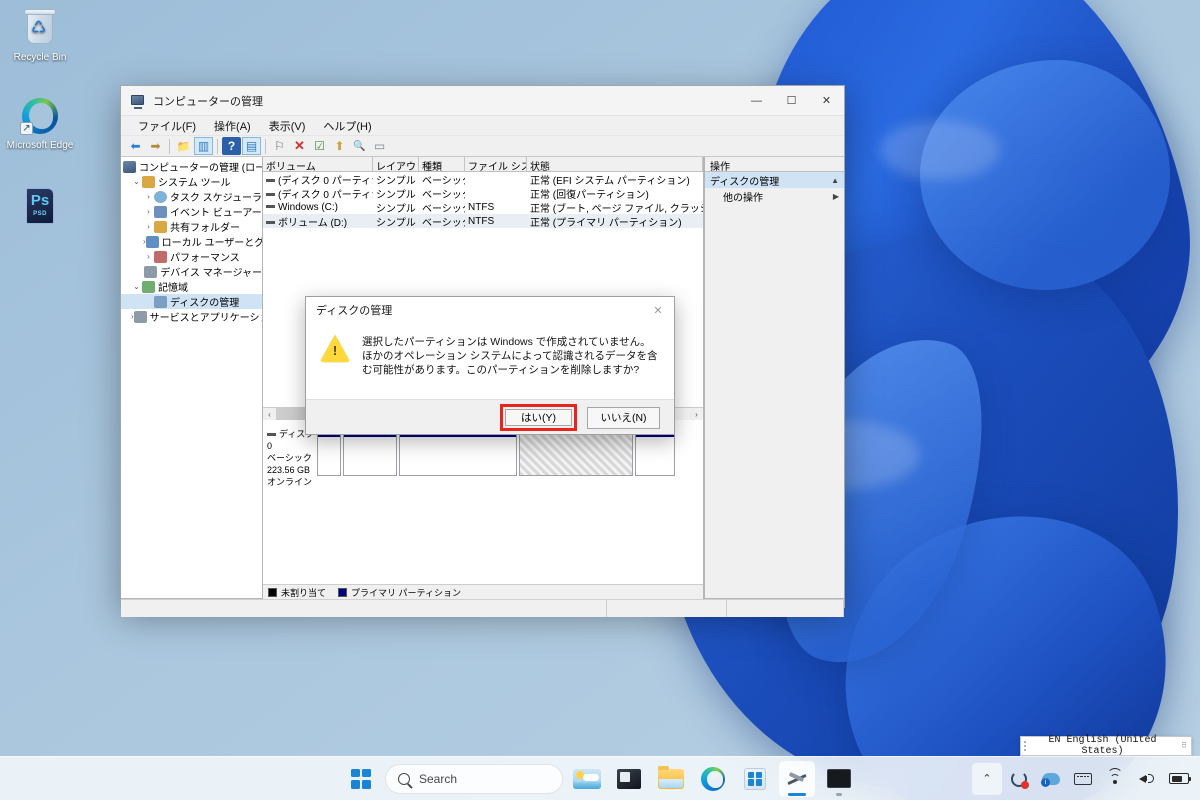  I want to click on touch-keyboard-button, so click(1083, 779).